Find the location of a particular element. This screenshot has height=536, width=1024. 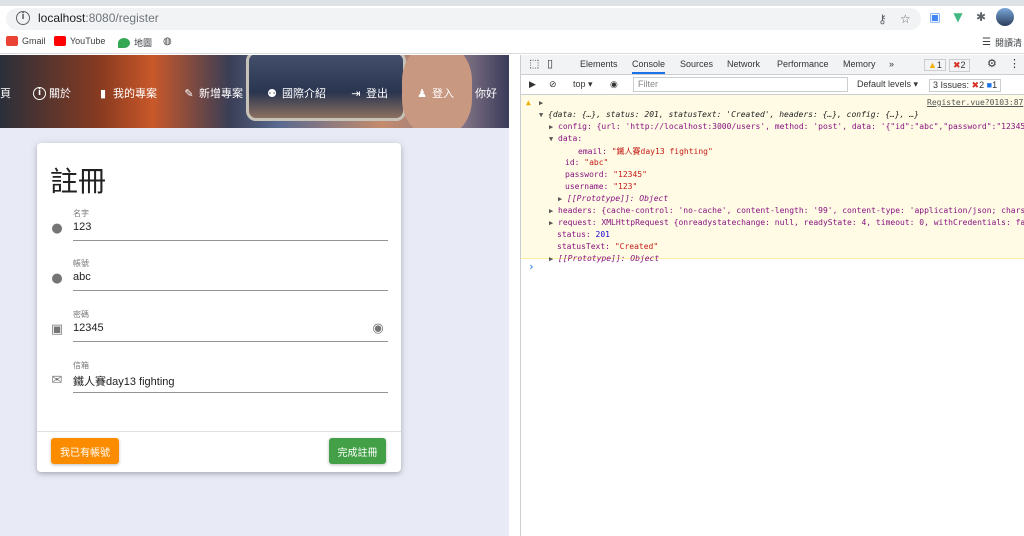

address-bar: i localhost:8080/register ⚷ ☆ ▣ ▼ ✱ is located at coordinates (512, 19).